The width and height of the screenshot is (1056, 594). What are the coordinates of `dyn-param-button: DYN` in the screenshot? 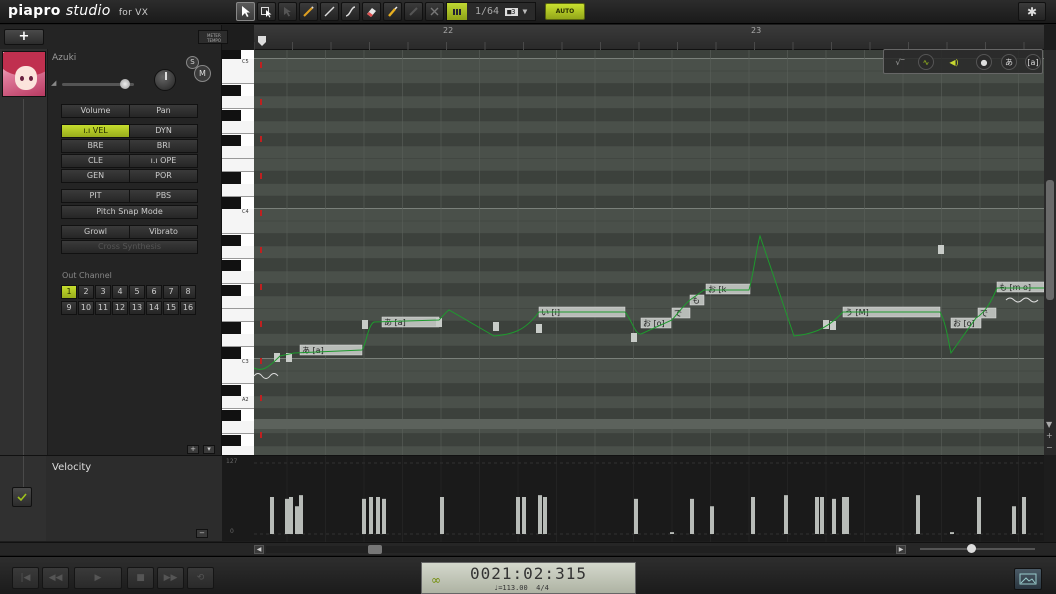 It's located at (163, 131).